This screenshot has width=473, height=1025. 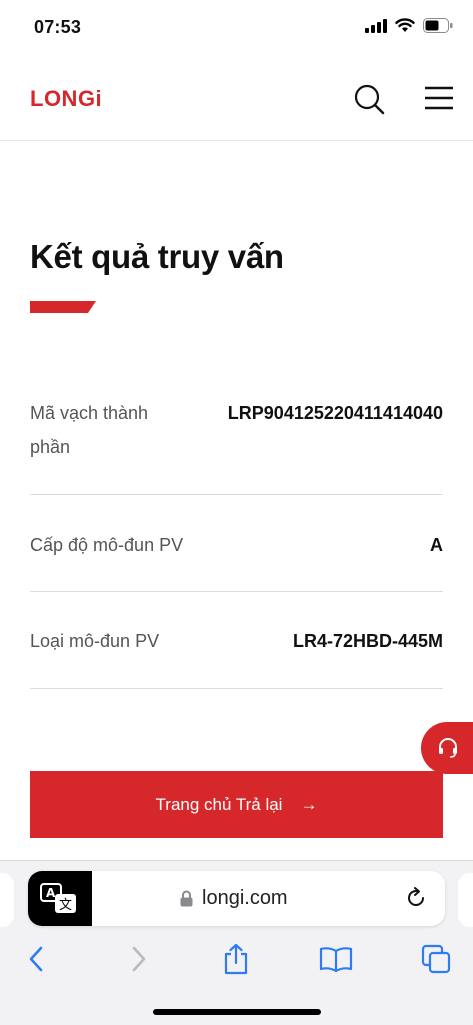 I want to click on back-to-home-button: Trang chủ Trả lại →, so click(x=236, y=804).